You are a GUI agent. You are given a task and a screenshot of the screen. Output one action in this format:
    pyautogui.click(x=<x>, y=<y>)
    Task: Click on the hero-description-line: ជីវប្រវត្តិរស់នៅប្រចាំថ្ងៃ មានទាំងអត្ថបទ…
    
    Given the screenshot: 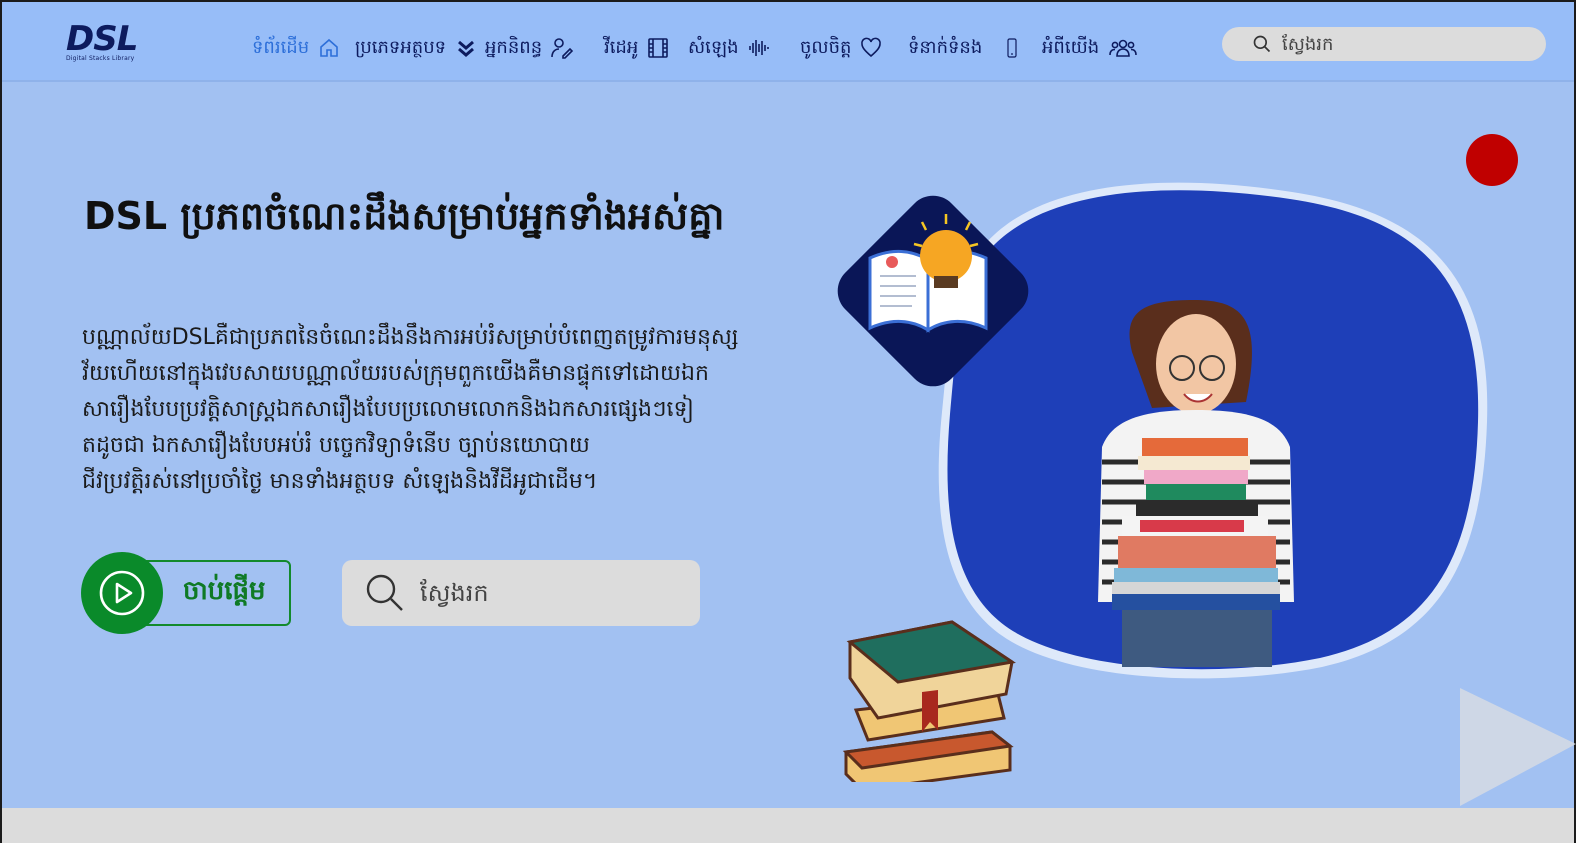 What is the action you would take?
    pyautogui.click(x=340, y=481)
    